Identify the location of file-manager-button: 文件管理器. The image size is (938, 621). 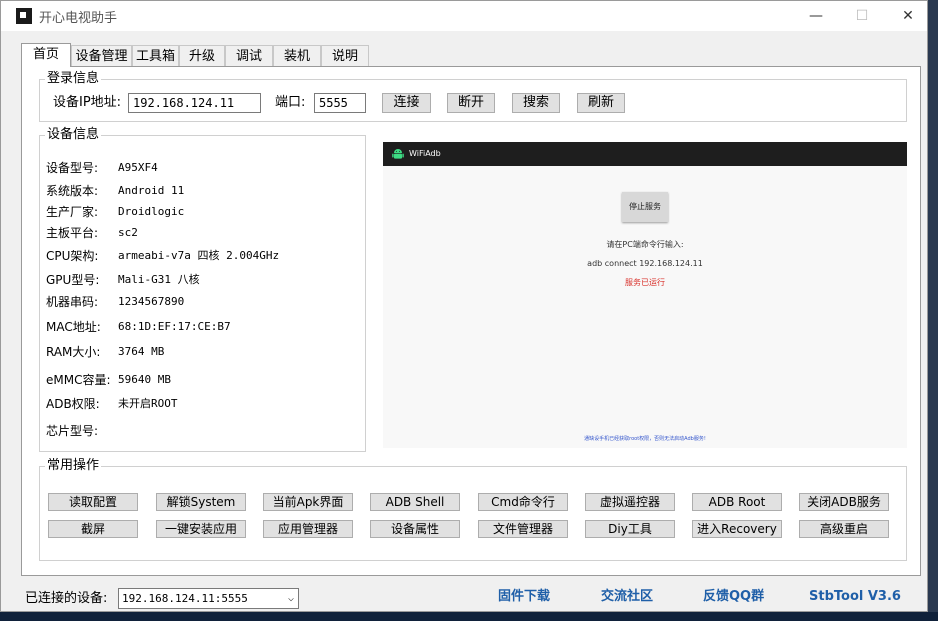
(523, 529).